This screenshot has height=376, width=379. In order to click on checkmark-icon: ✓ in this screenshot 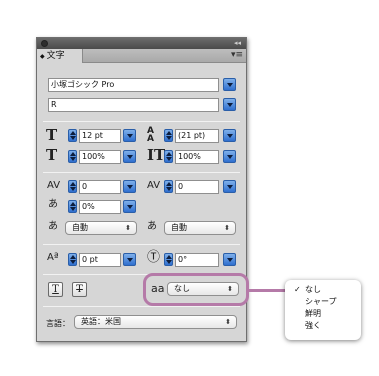, I will do `click(297, 289)`.